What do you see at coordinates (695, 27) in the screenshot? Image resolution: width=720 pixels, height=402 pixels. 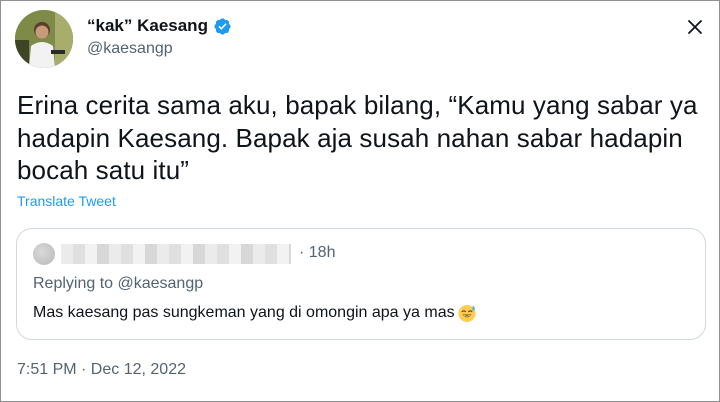 I see `close-icon` at bounding box center [695, 27].